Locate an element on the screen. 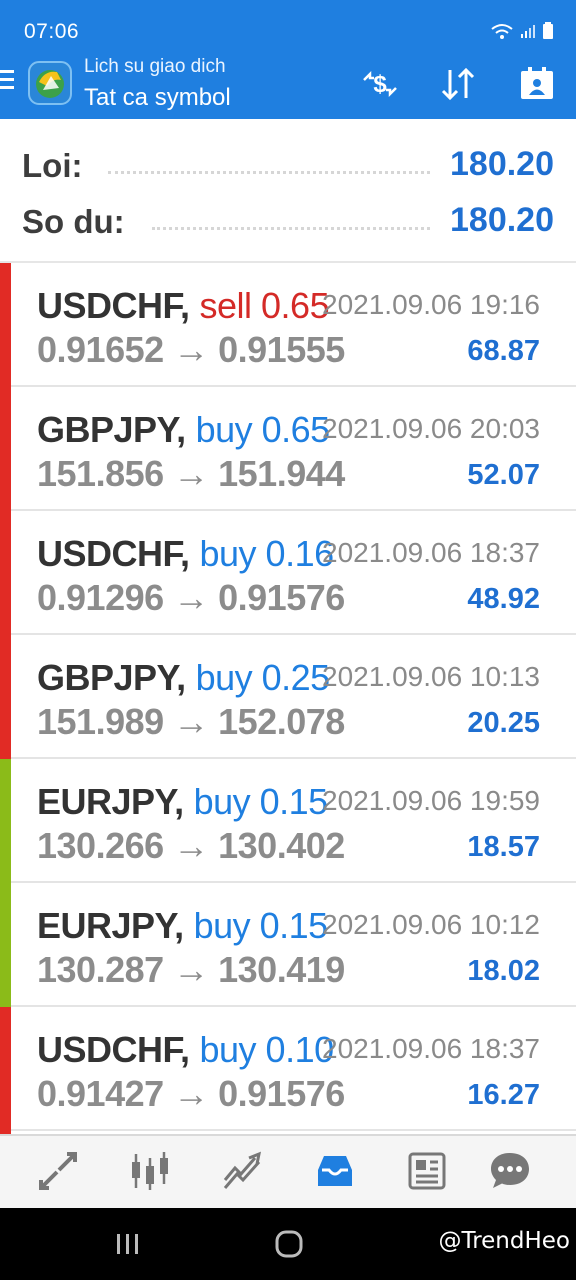 This screenshot has width=576, height=1280. trade-profit: 18.02 is located at coordinates (503, 971).